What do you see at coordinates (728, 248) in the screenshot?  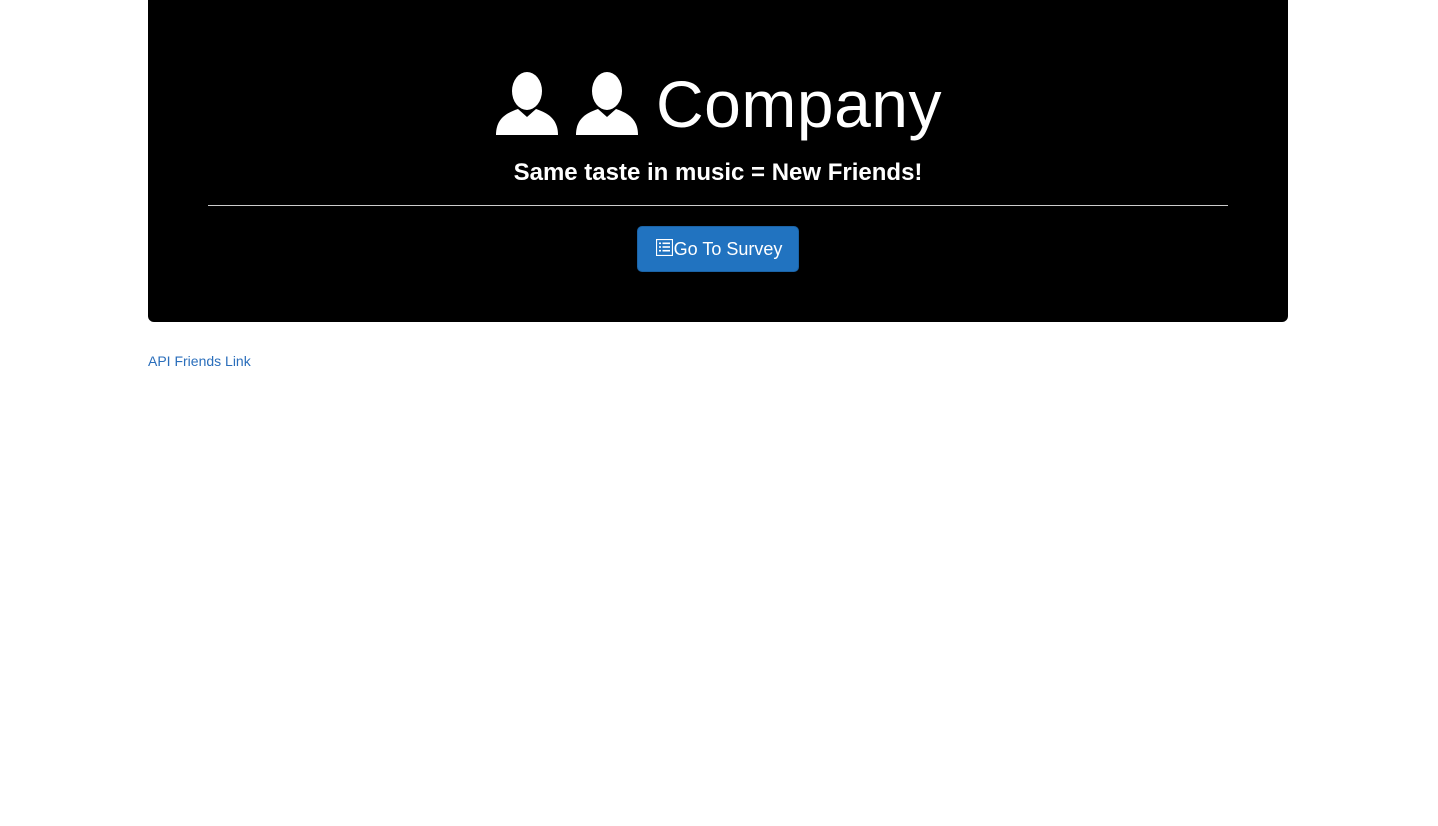 I see `go-to-survey-label: Go To Survey` at bounding box center [728, 248].